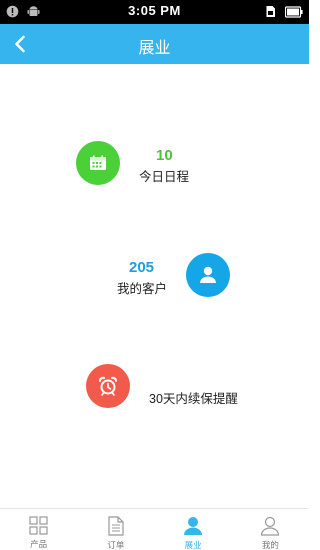  I want to click on battery-icon, so click(294, 11).